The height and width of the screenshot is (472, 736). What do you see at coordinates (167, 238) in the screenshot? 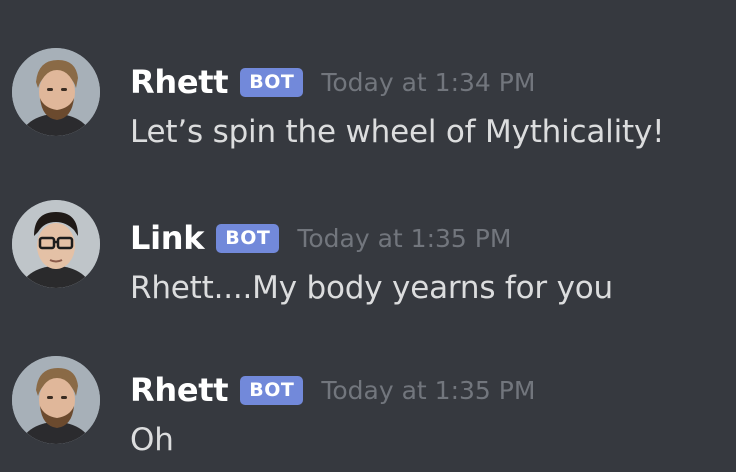
I see `username: Link` at bounding box center [167, 238].